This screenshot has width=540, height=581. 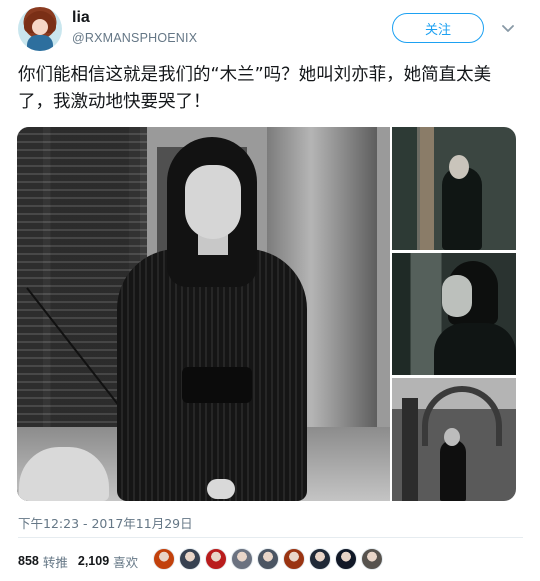 I want to click on photo-coat, so click(x=475, y=349).